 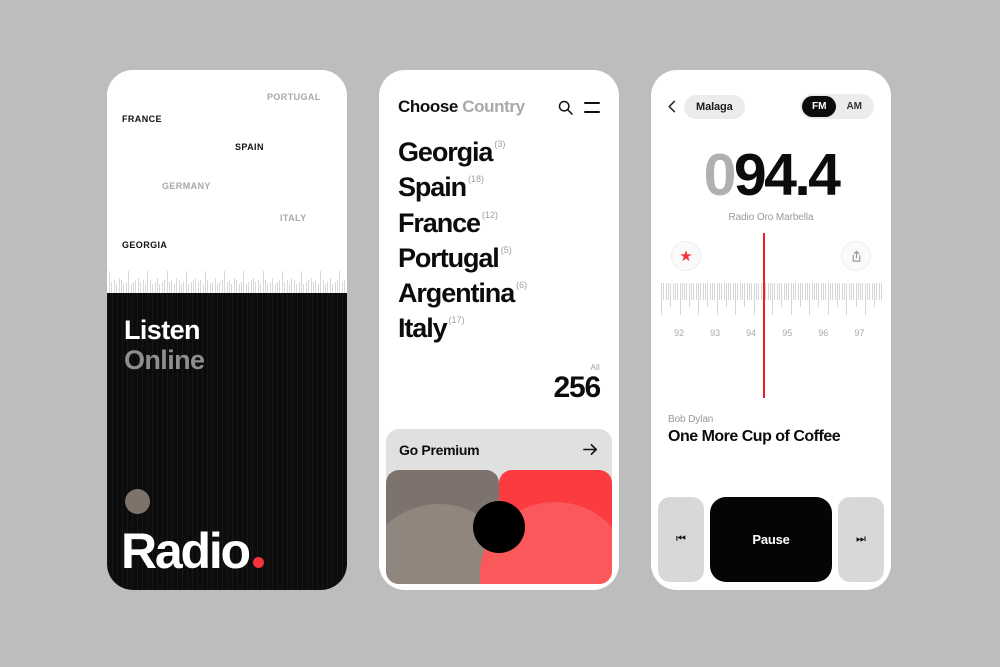 I want to click on arrow-right-icon, so click(x=590, y=449).